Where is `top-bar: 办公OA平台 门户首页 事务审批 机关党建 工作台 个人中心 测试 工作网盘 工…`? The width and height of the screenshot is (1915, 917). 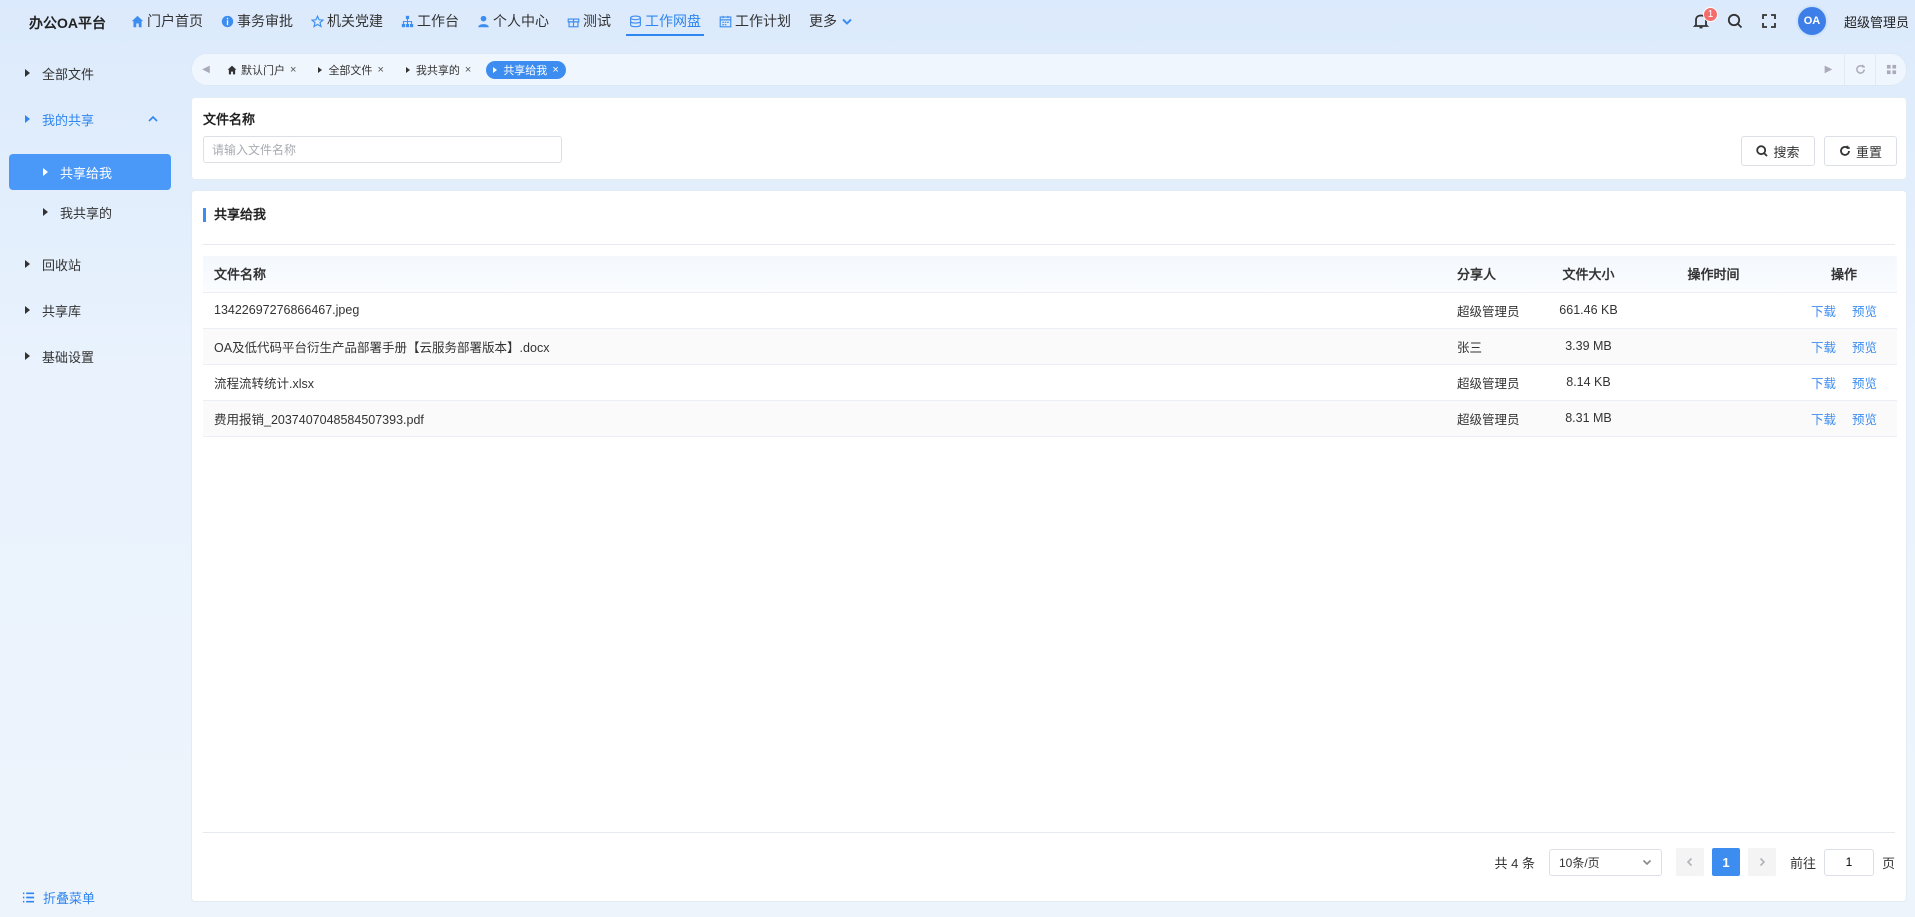 top-bar: 办公OA平台 门户首页 事务审批 机关党建 工作台 个人中心 测试 工作网盘 工… is located at coordinates (957, 21).